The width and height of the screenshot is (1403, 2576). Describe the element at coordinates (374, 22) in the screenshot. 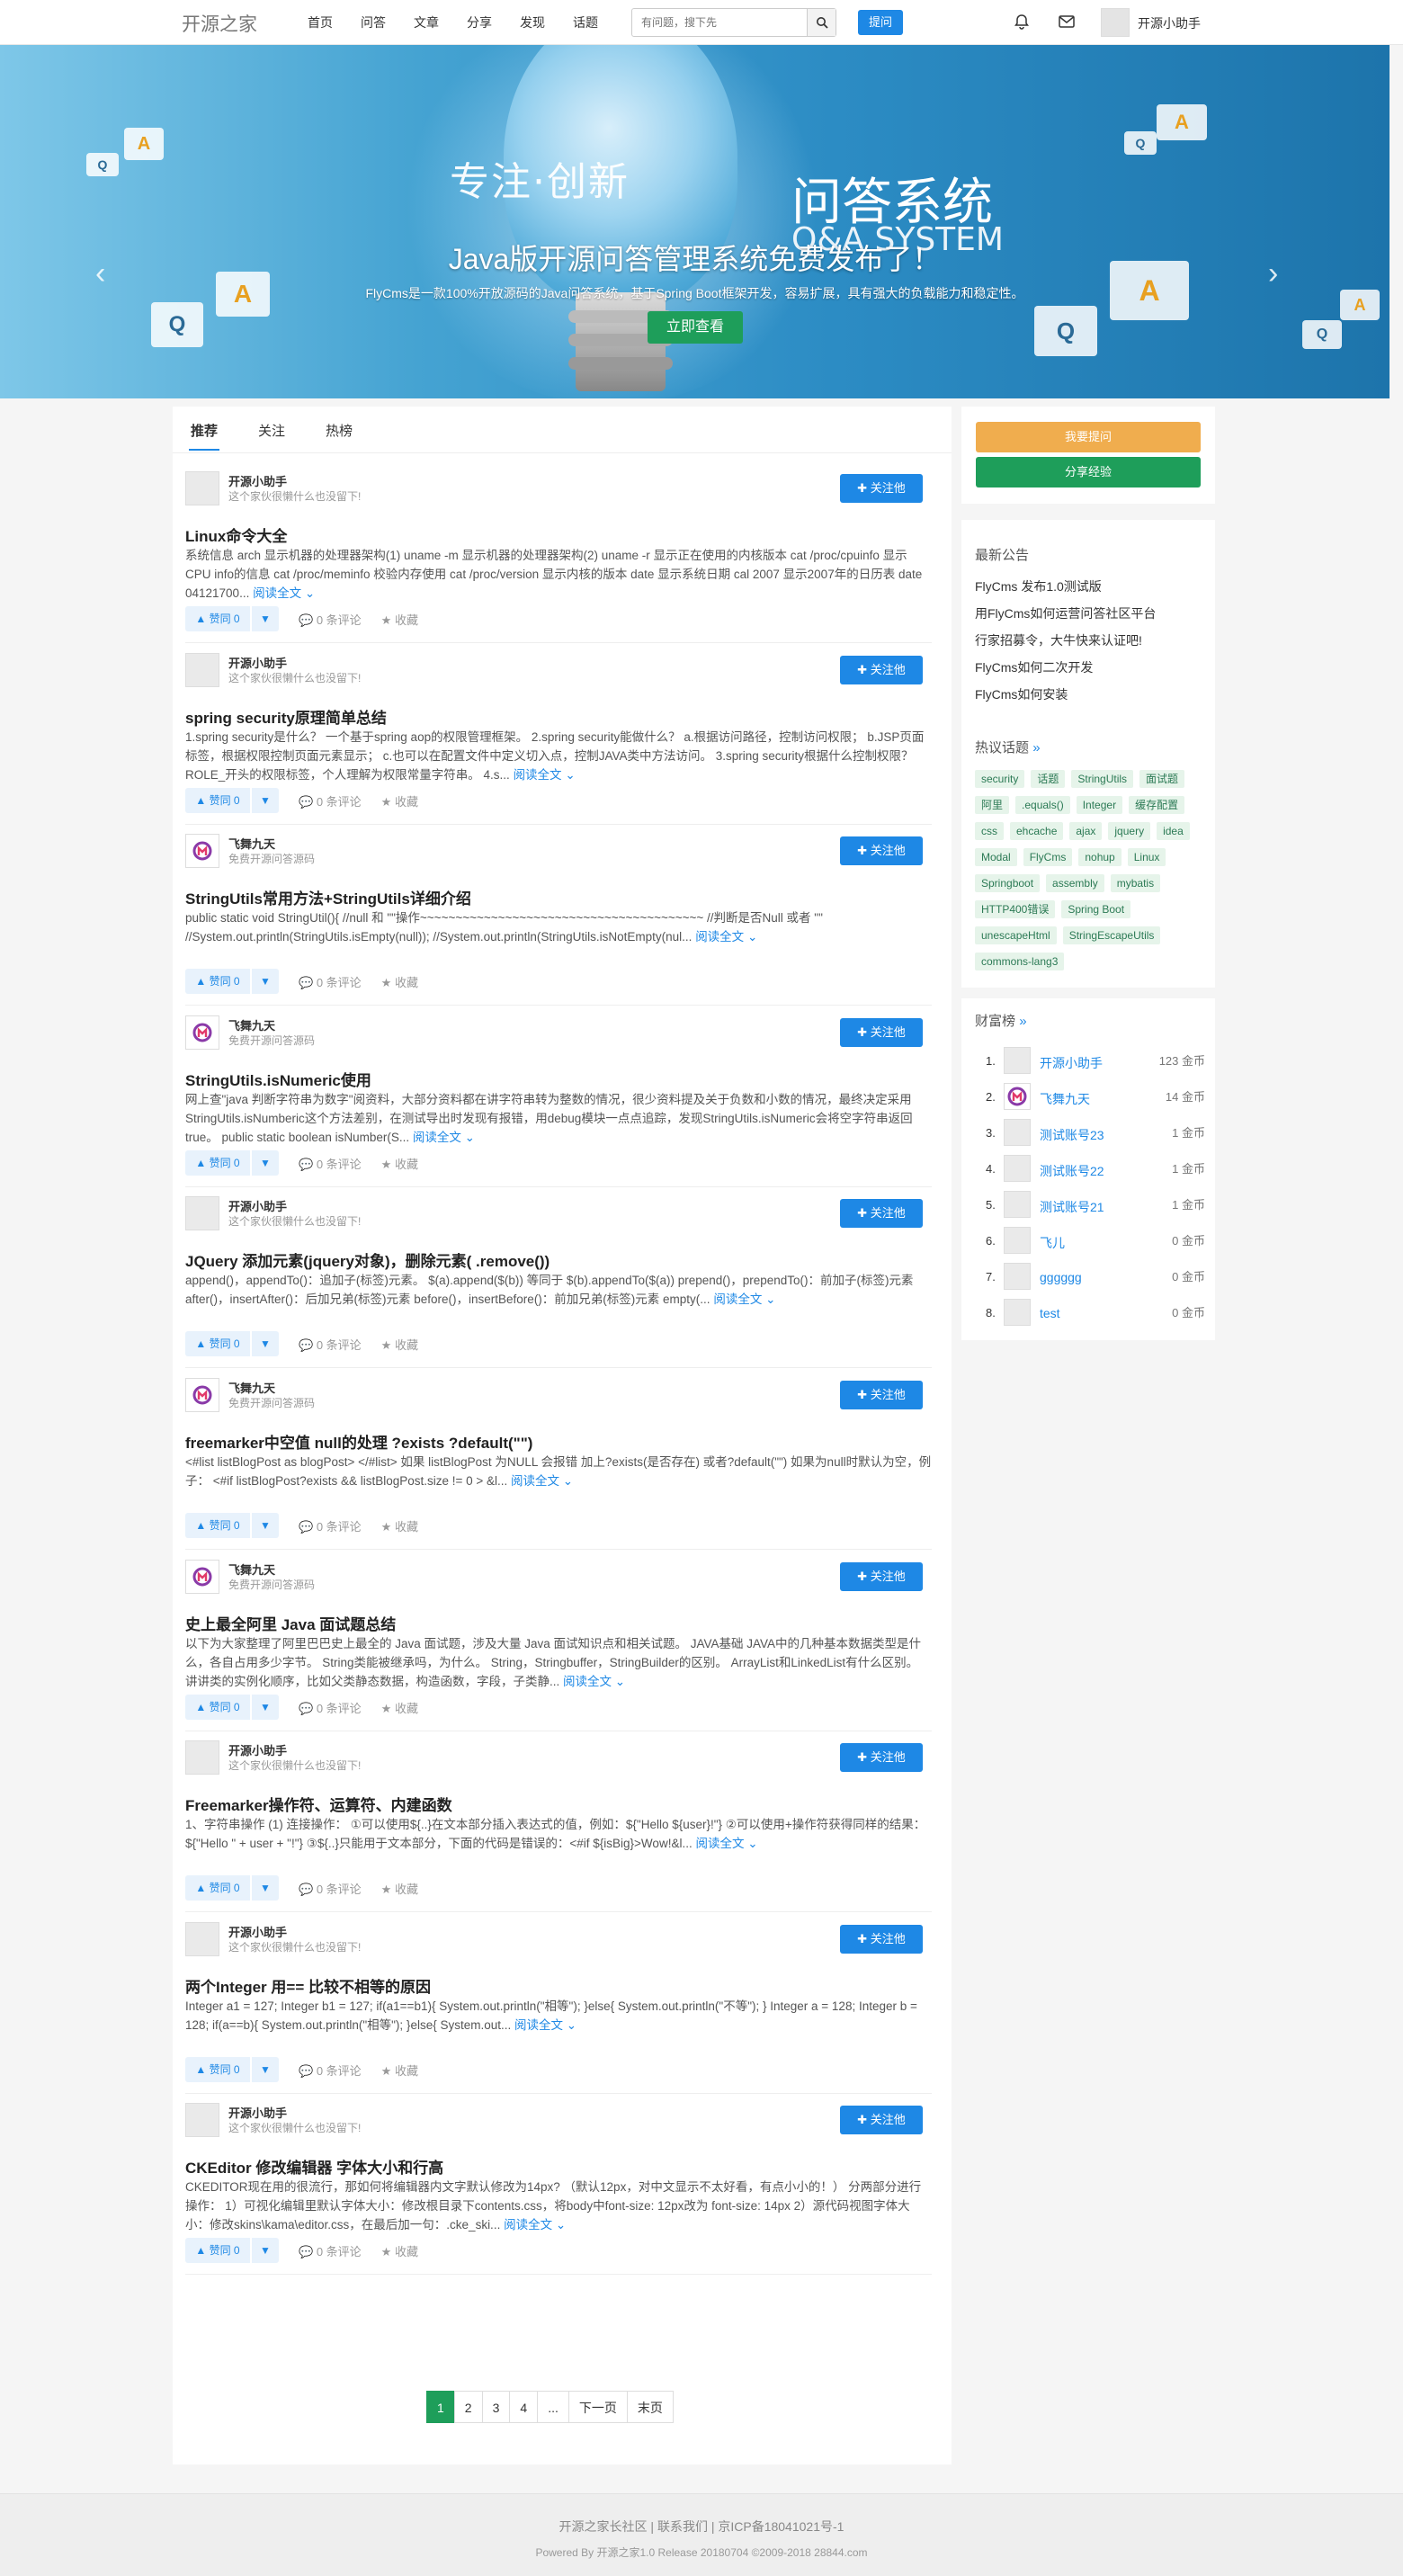

I see `nav-qa: 问答` at that location.